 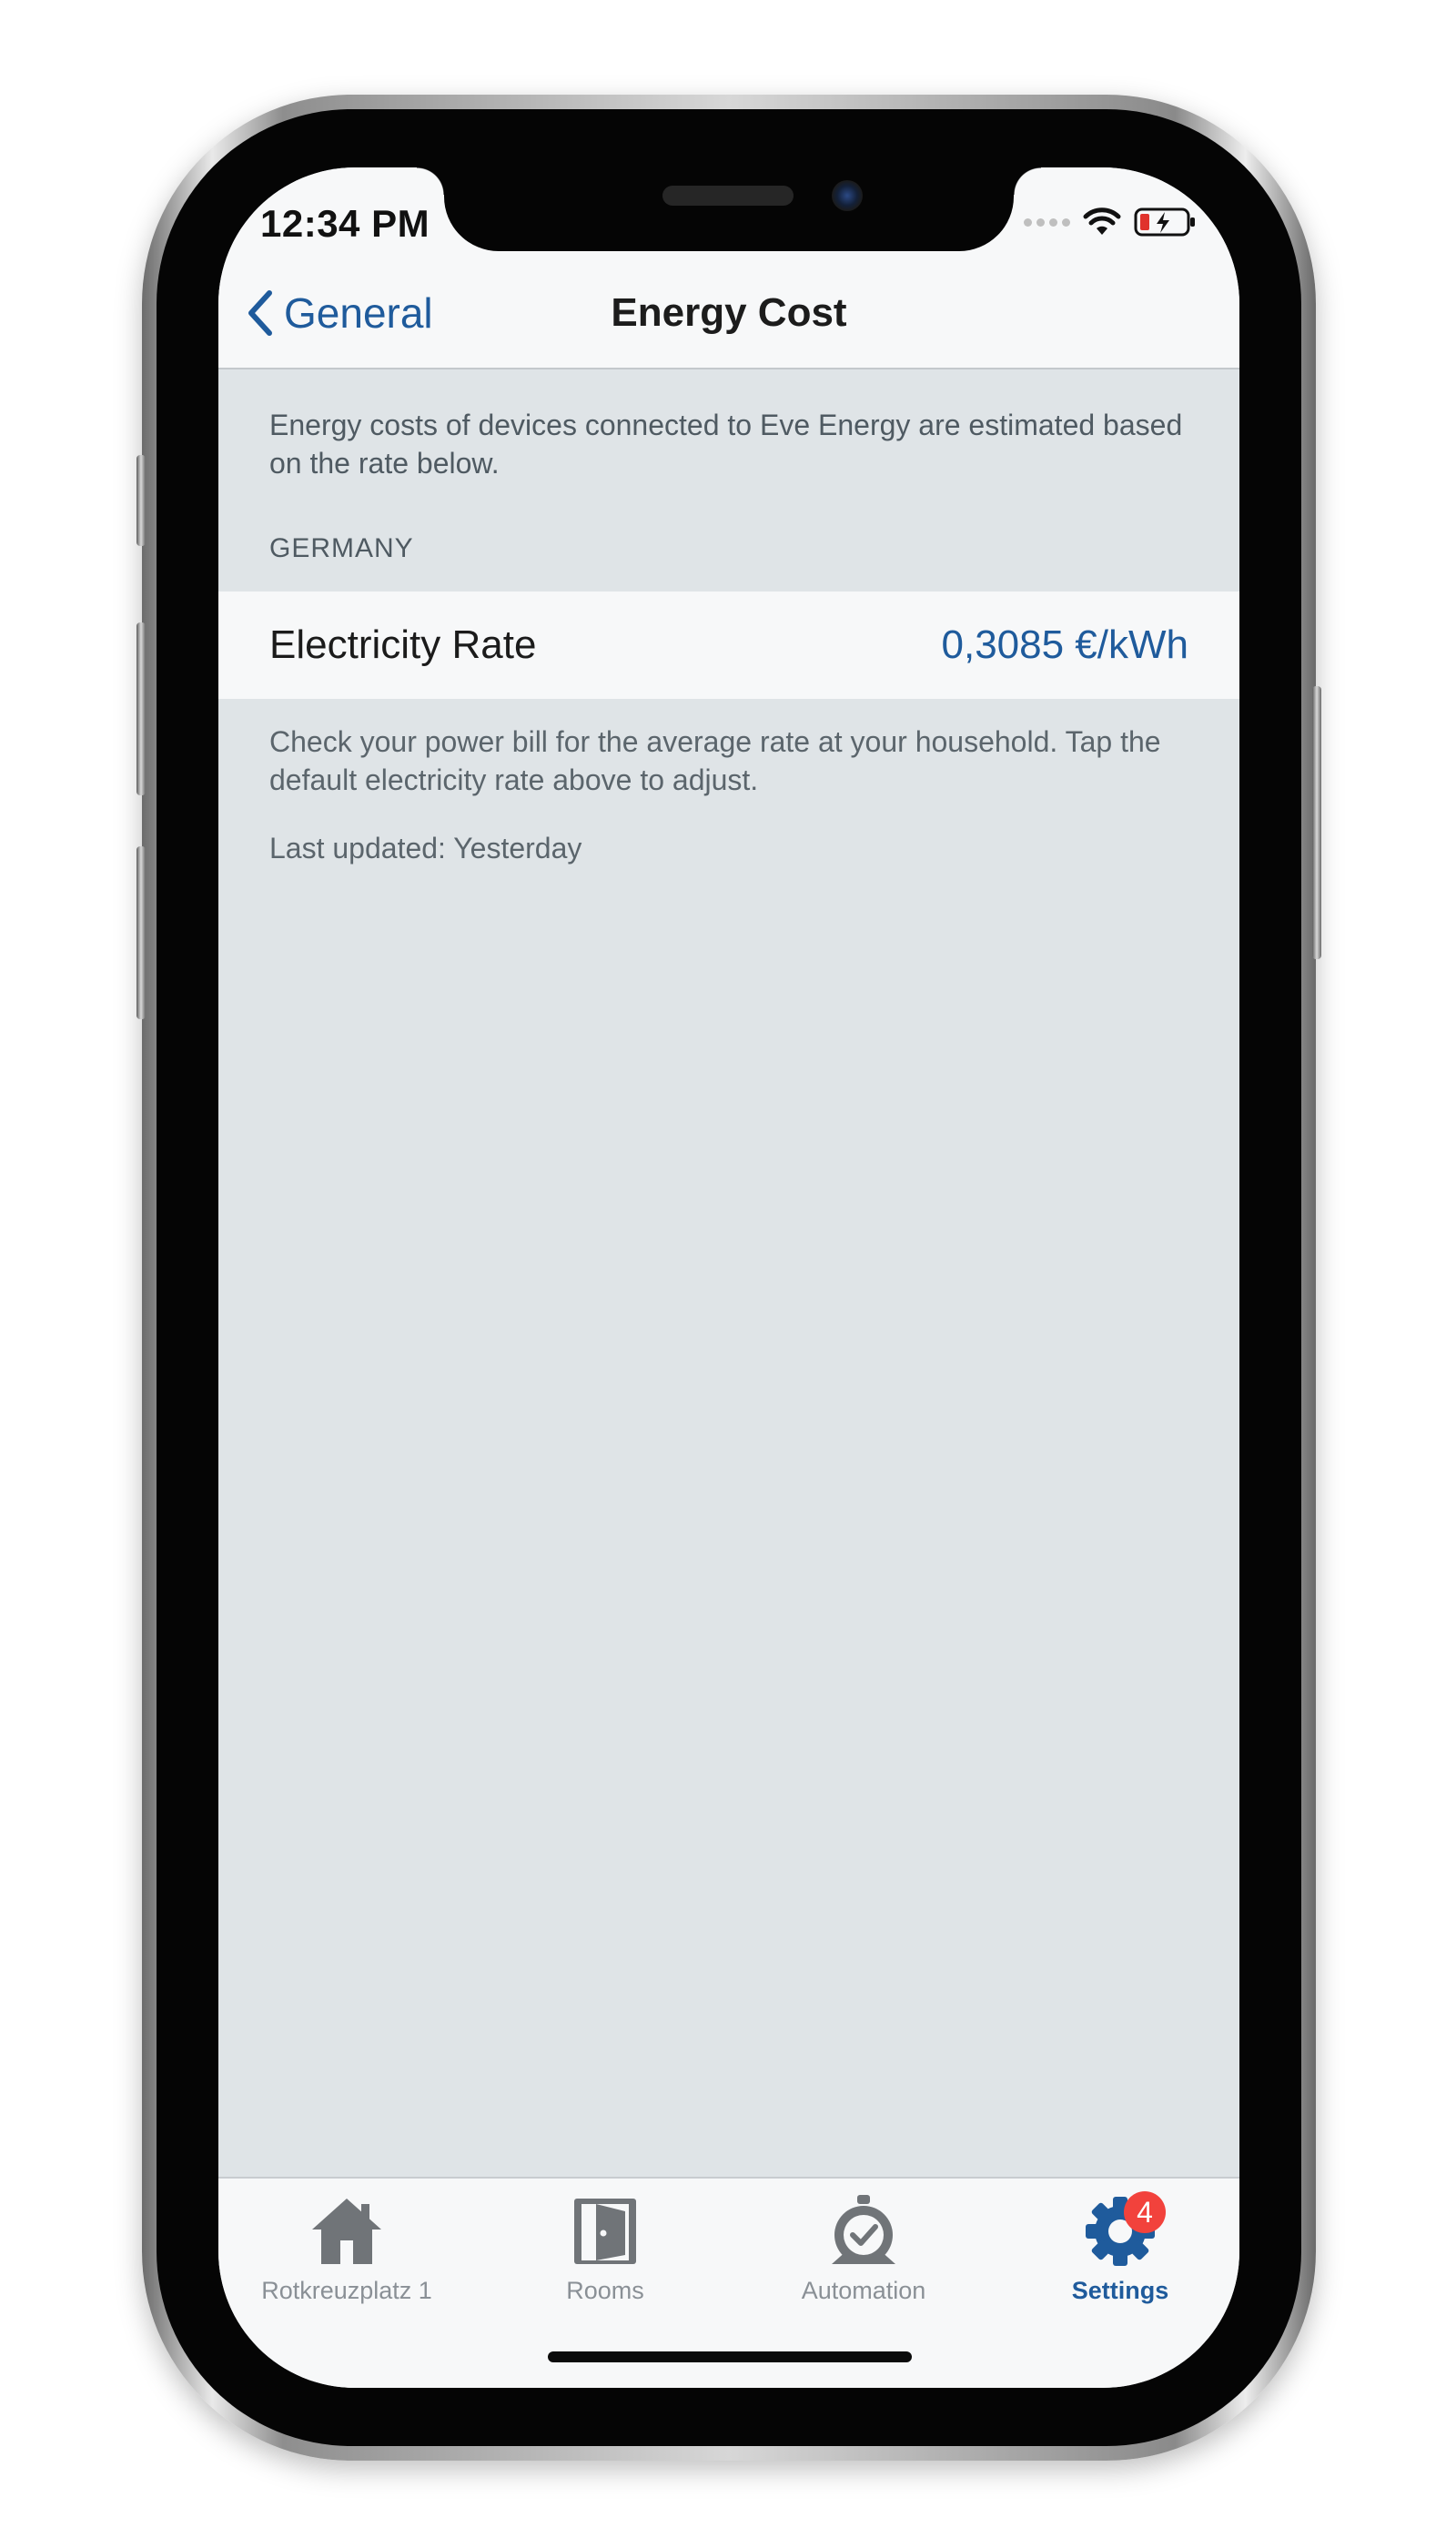 I want to click on house-icon, so click(x=346, y=2232).